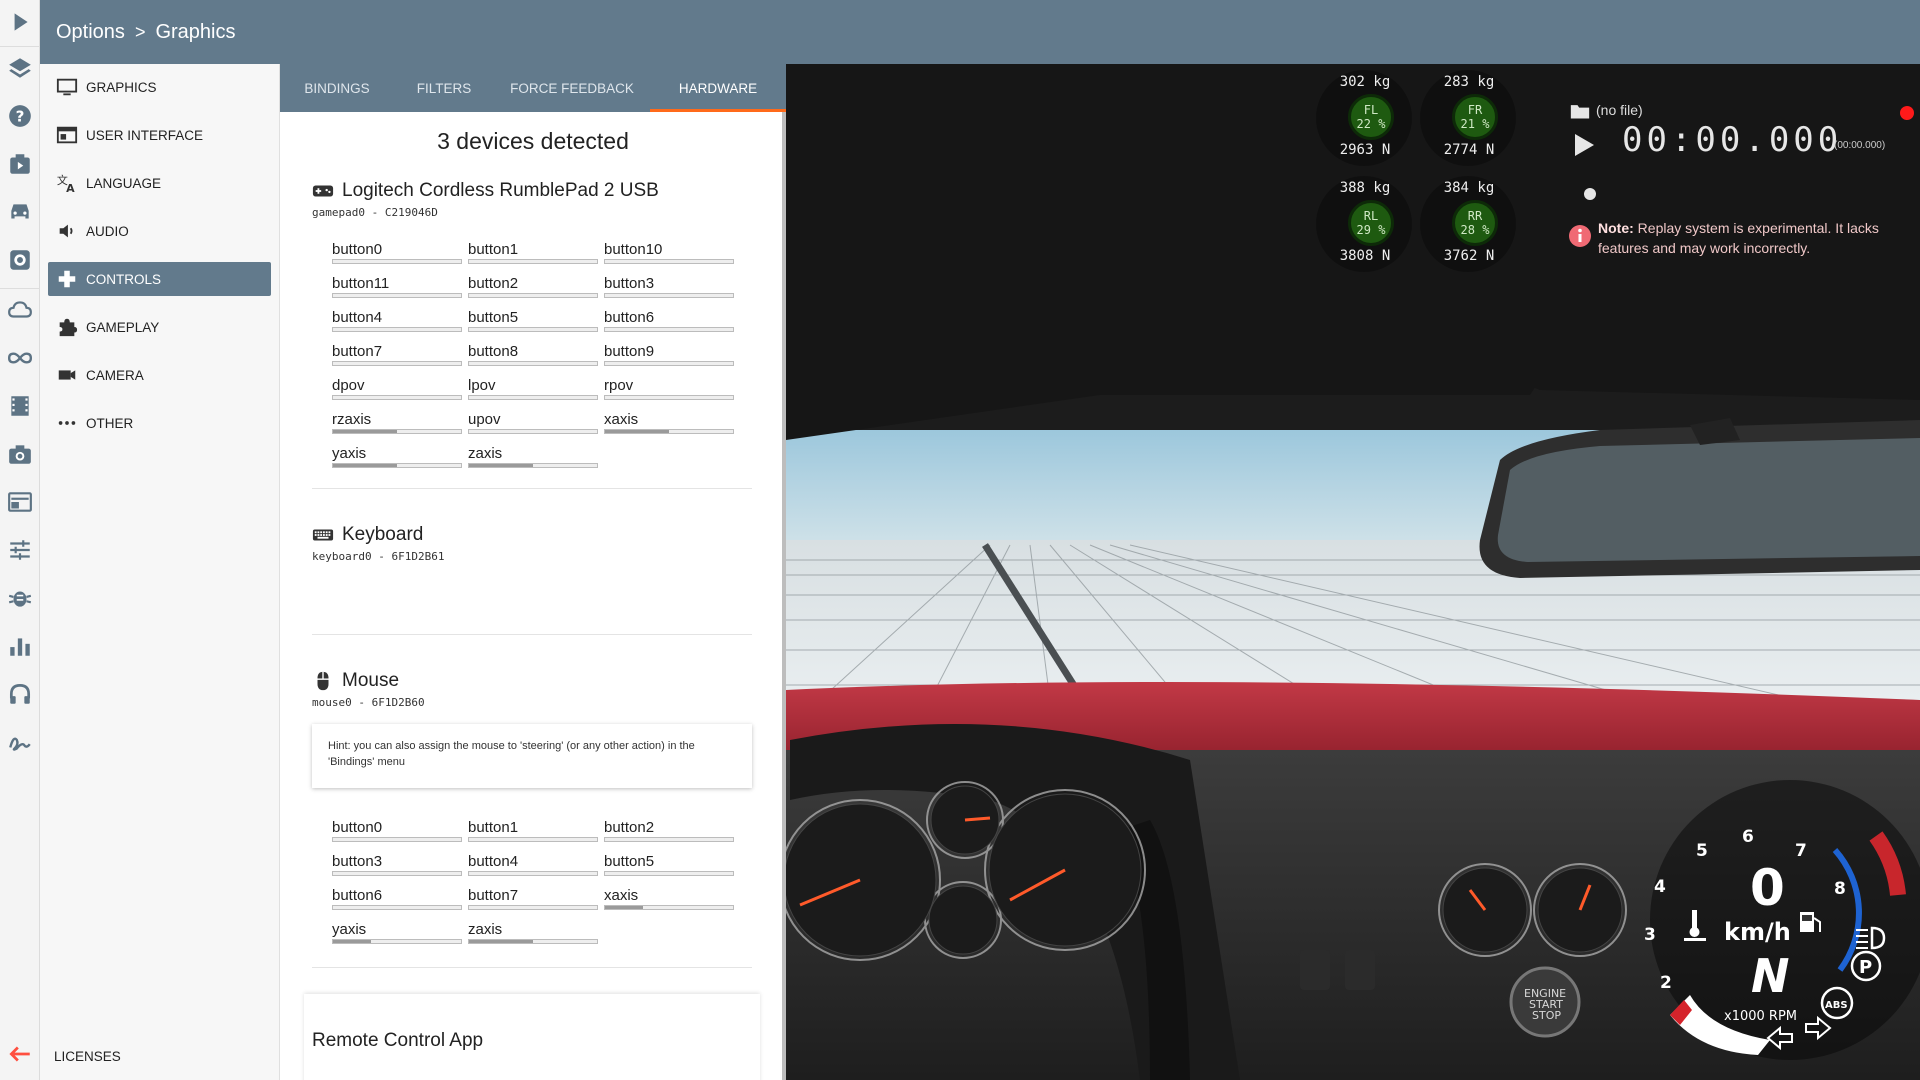  What do you see at coordinates (397, 354) in the screenshot?
I see `control-indicator: button7` at bounding box center [397, 354].